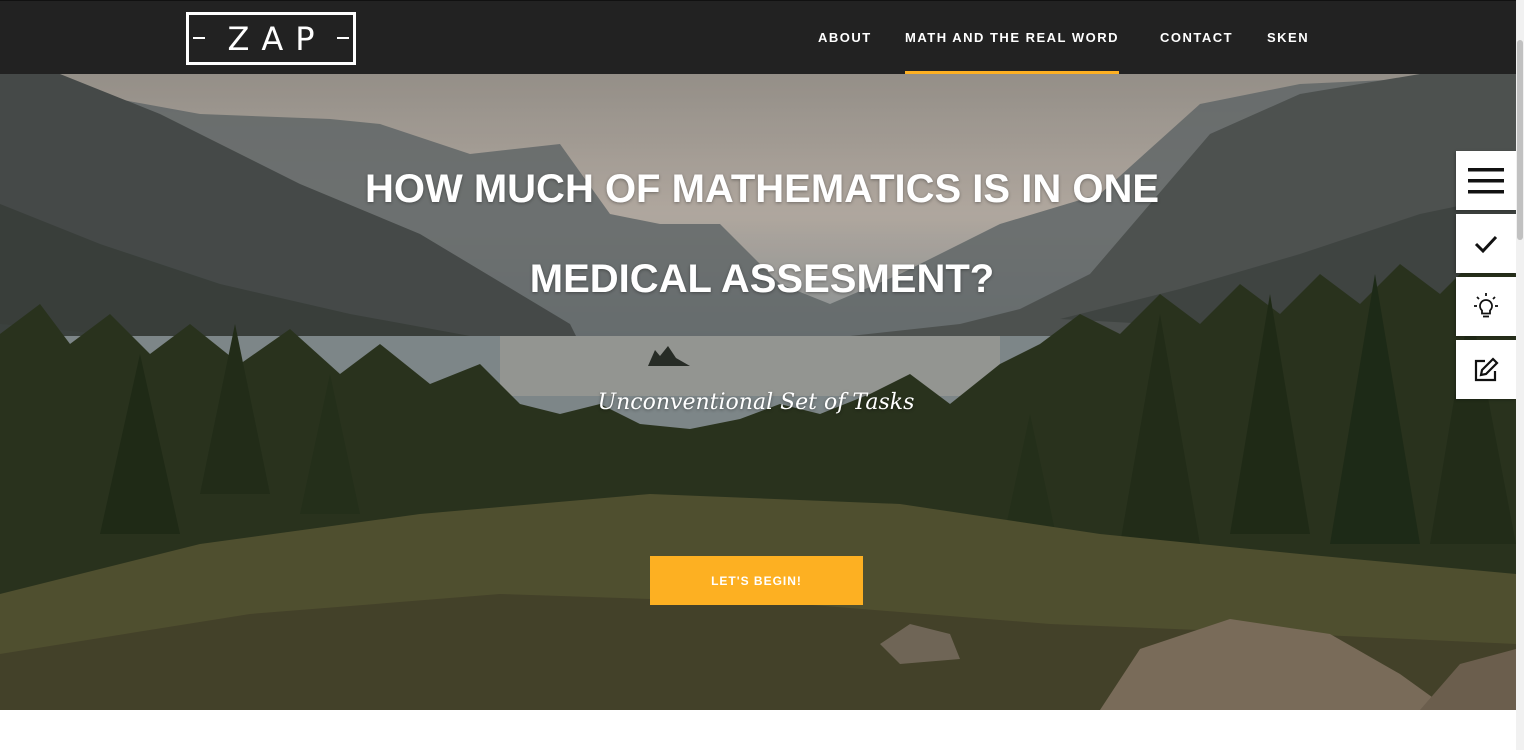  I want to click on hero-subtitle: Unconventional Set of Tasks, so click(756, 402).